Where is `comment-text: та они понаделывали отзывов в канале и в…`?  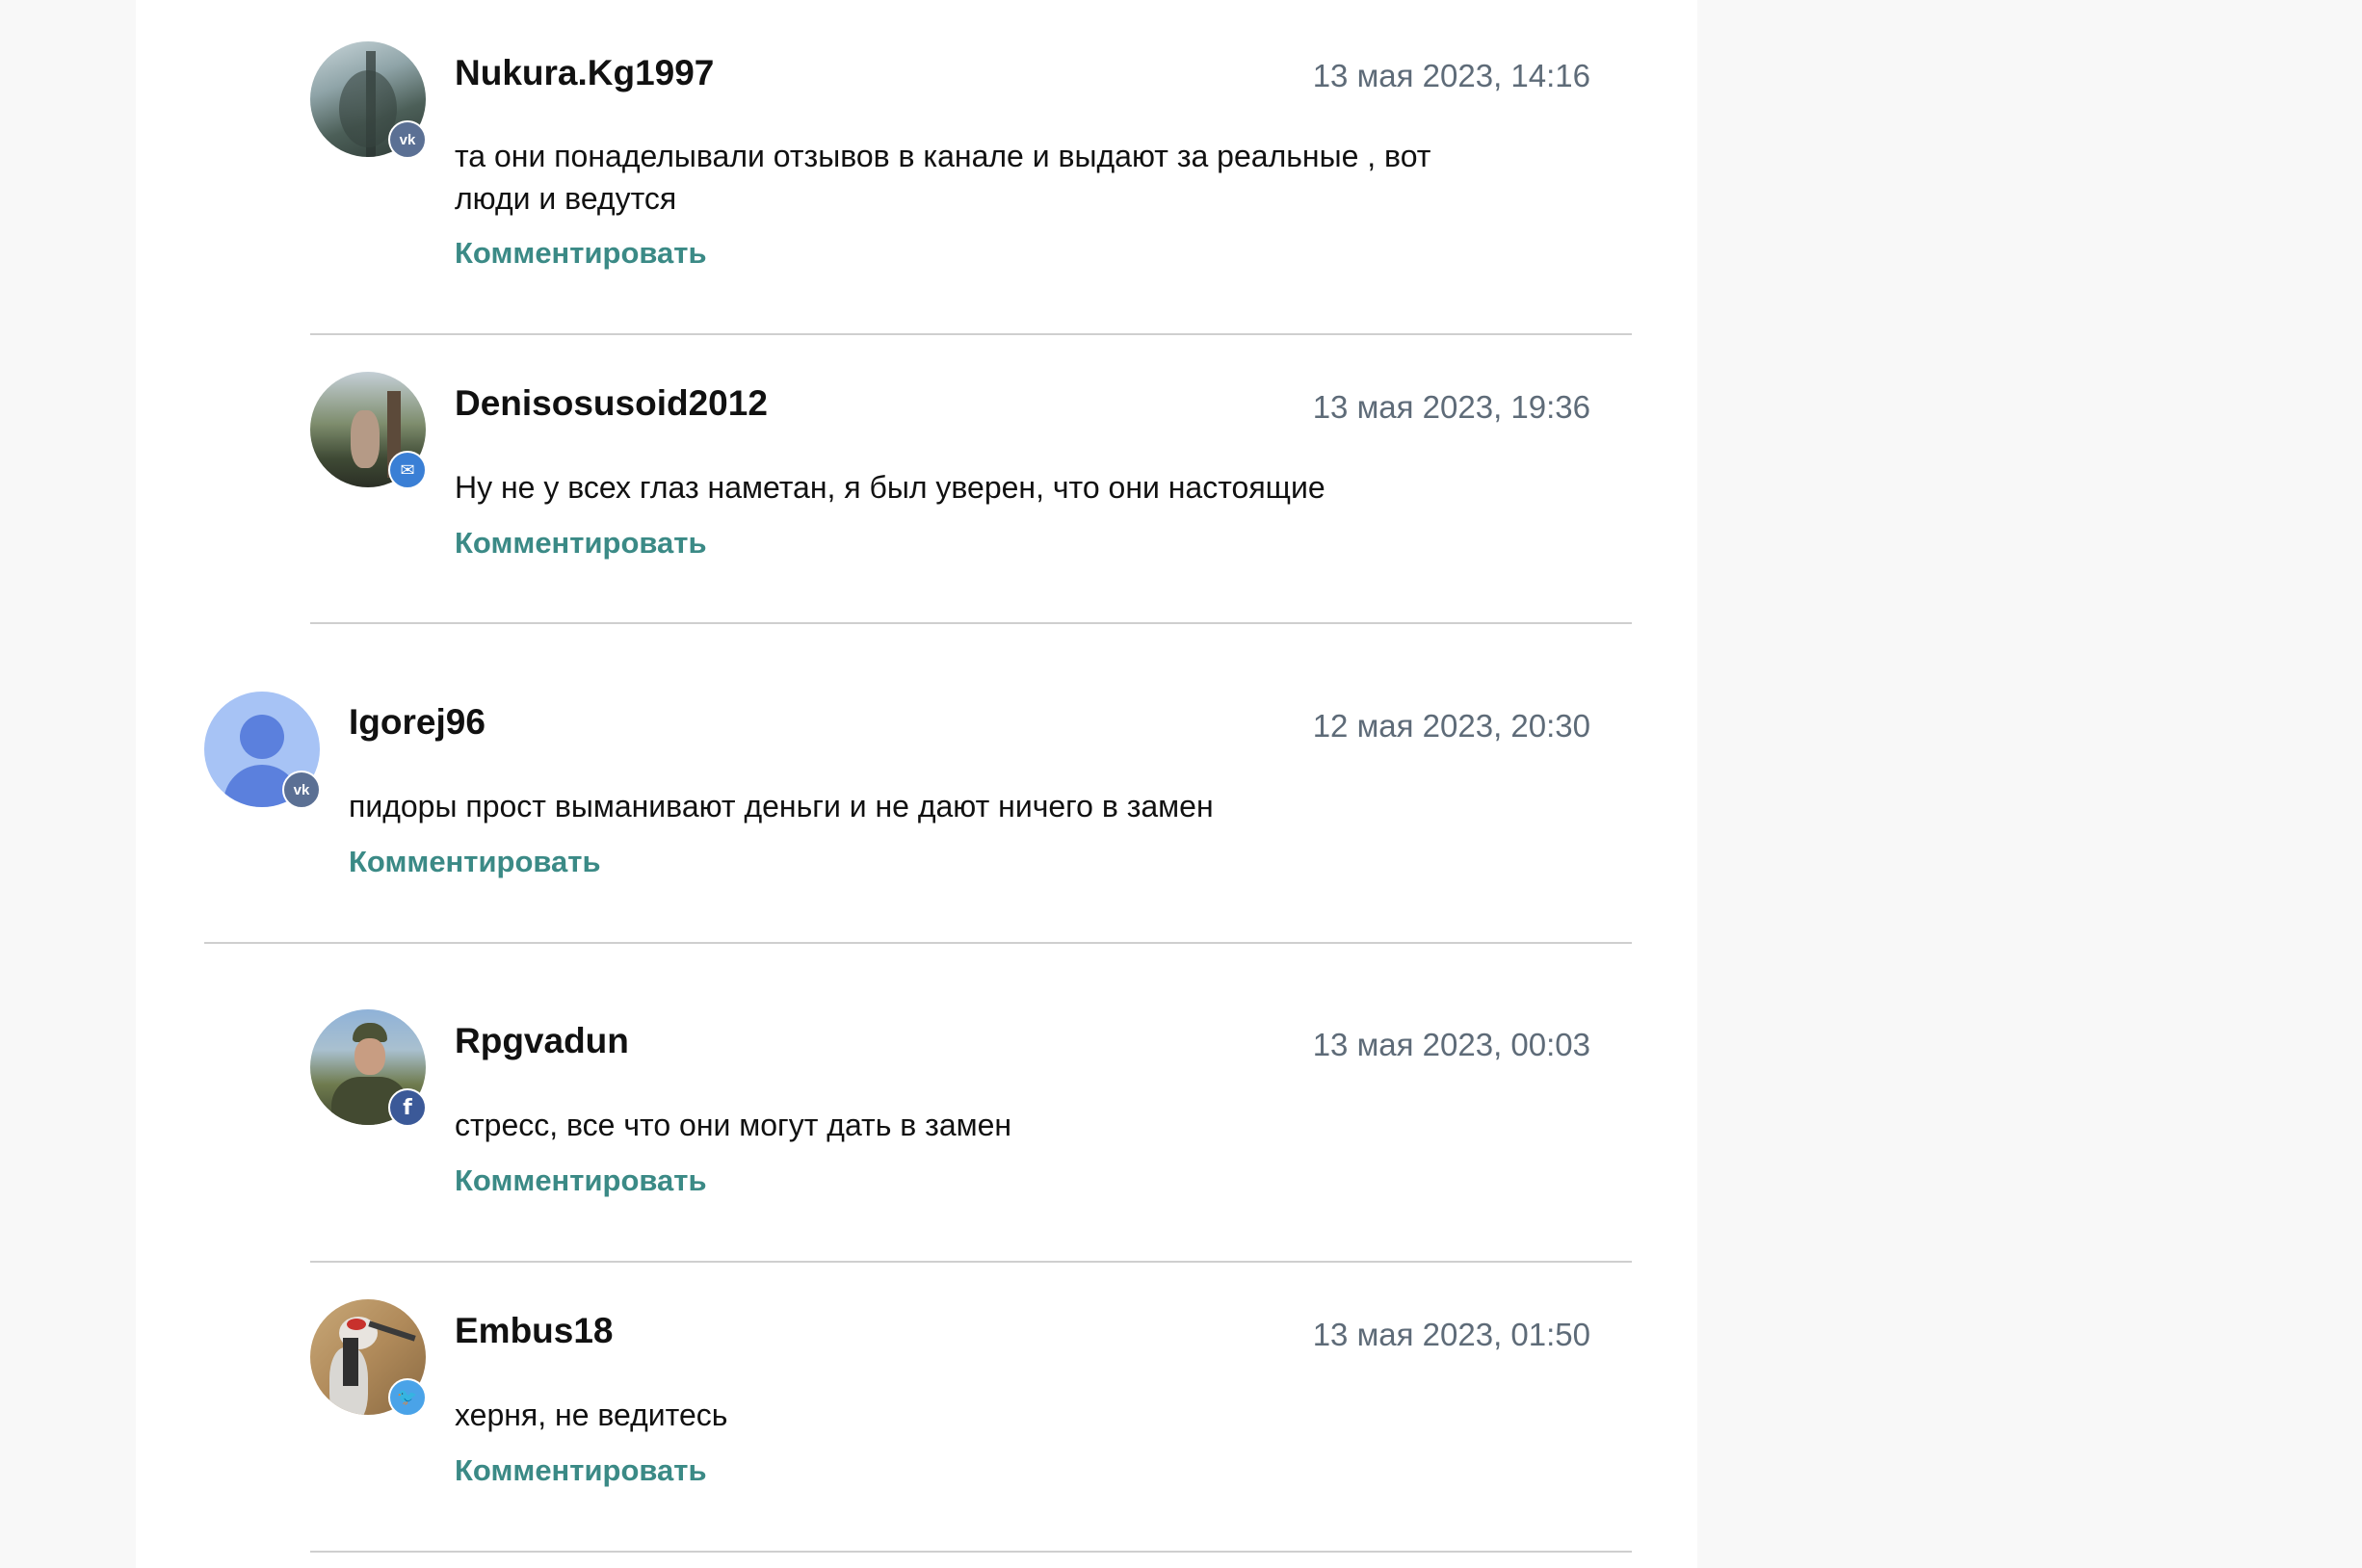 comment-text: та они понаделывали отзывов в канале и в… is located at coordinates (943, 177).